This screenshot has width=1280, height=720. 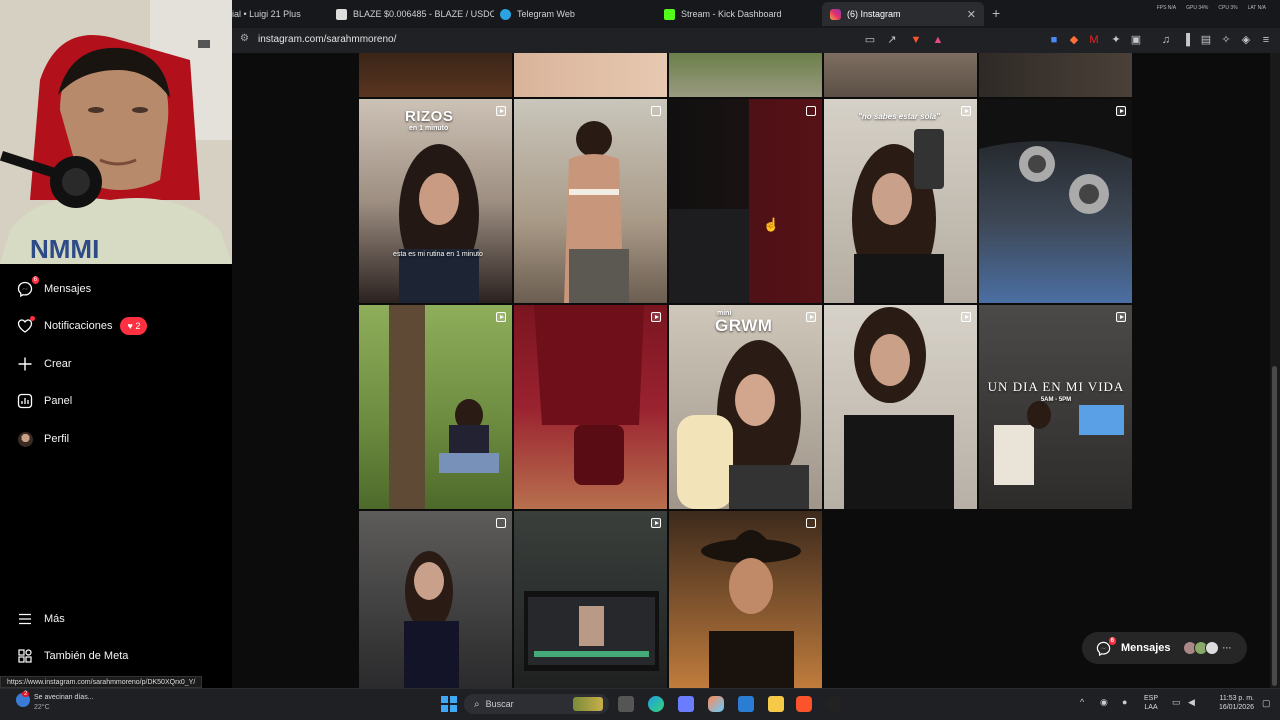 I want to click on sidebar-item-mas: Más, so click(x=40, y=619).